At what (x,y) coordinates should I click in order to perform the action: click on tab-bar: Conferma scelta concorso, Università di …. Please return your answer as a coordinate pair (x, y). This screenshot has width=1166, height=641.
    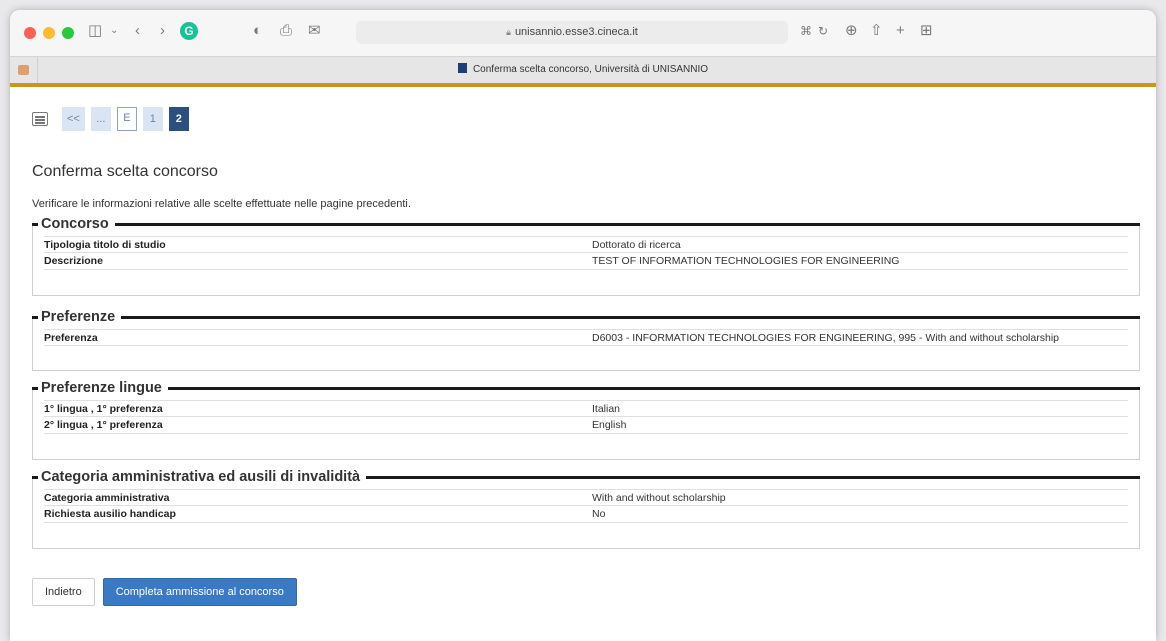
    Looking at the image, I should click on (583, 69).